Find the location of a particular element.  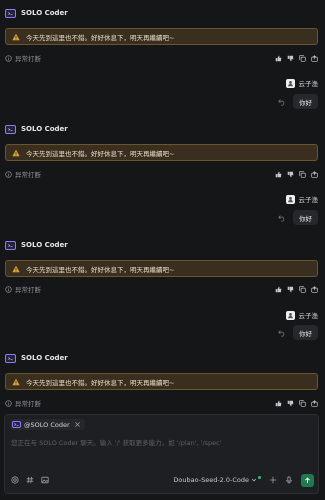

composer-toolbar: Doubao-Seed-2.0-Code is located at coordinates (162, 480).